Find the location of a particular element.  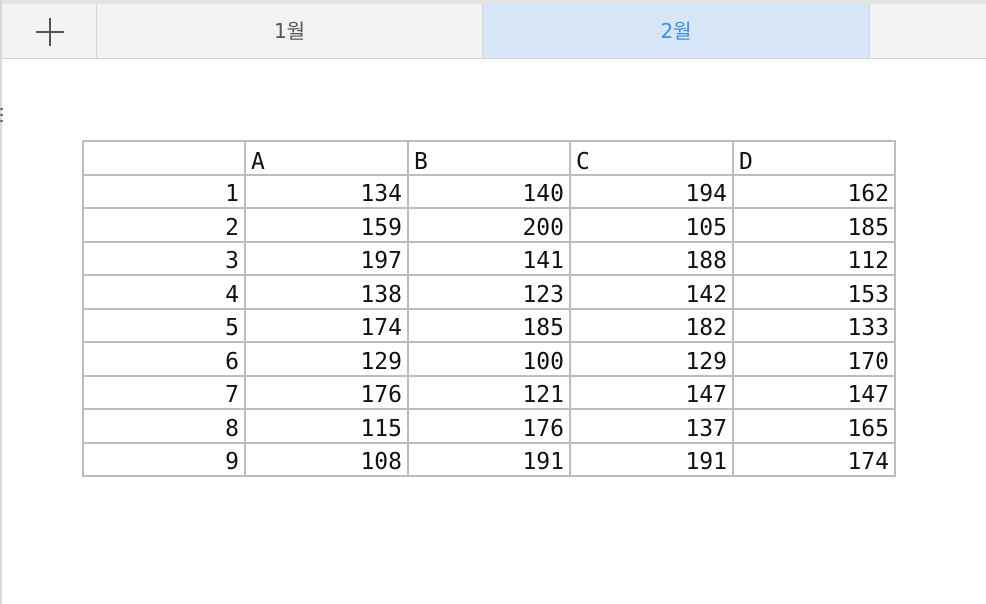

table-row: 6 129 100 129 170 is located at coordinates (489, 359).